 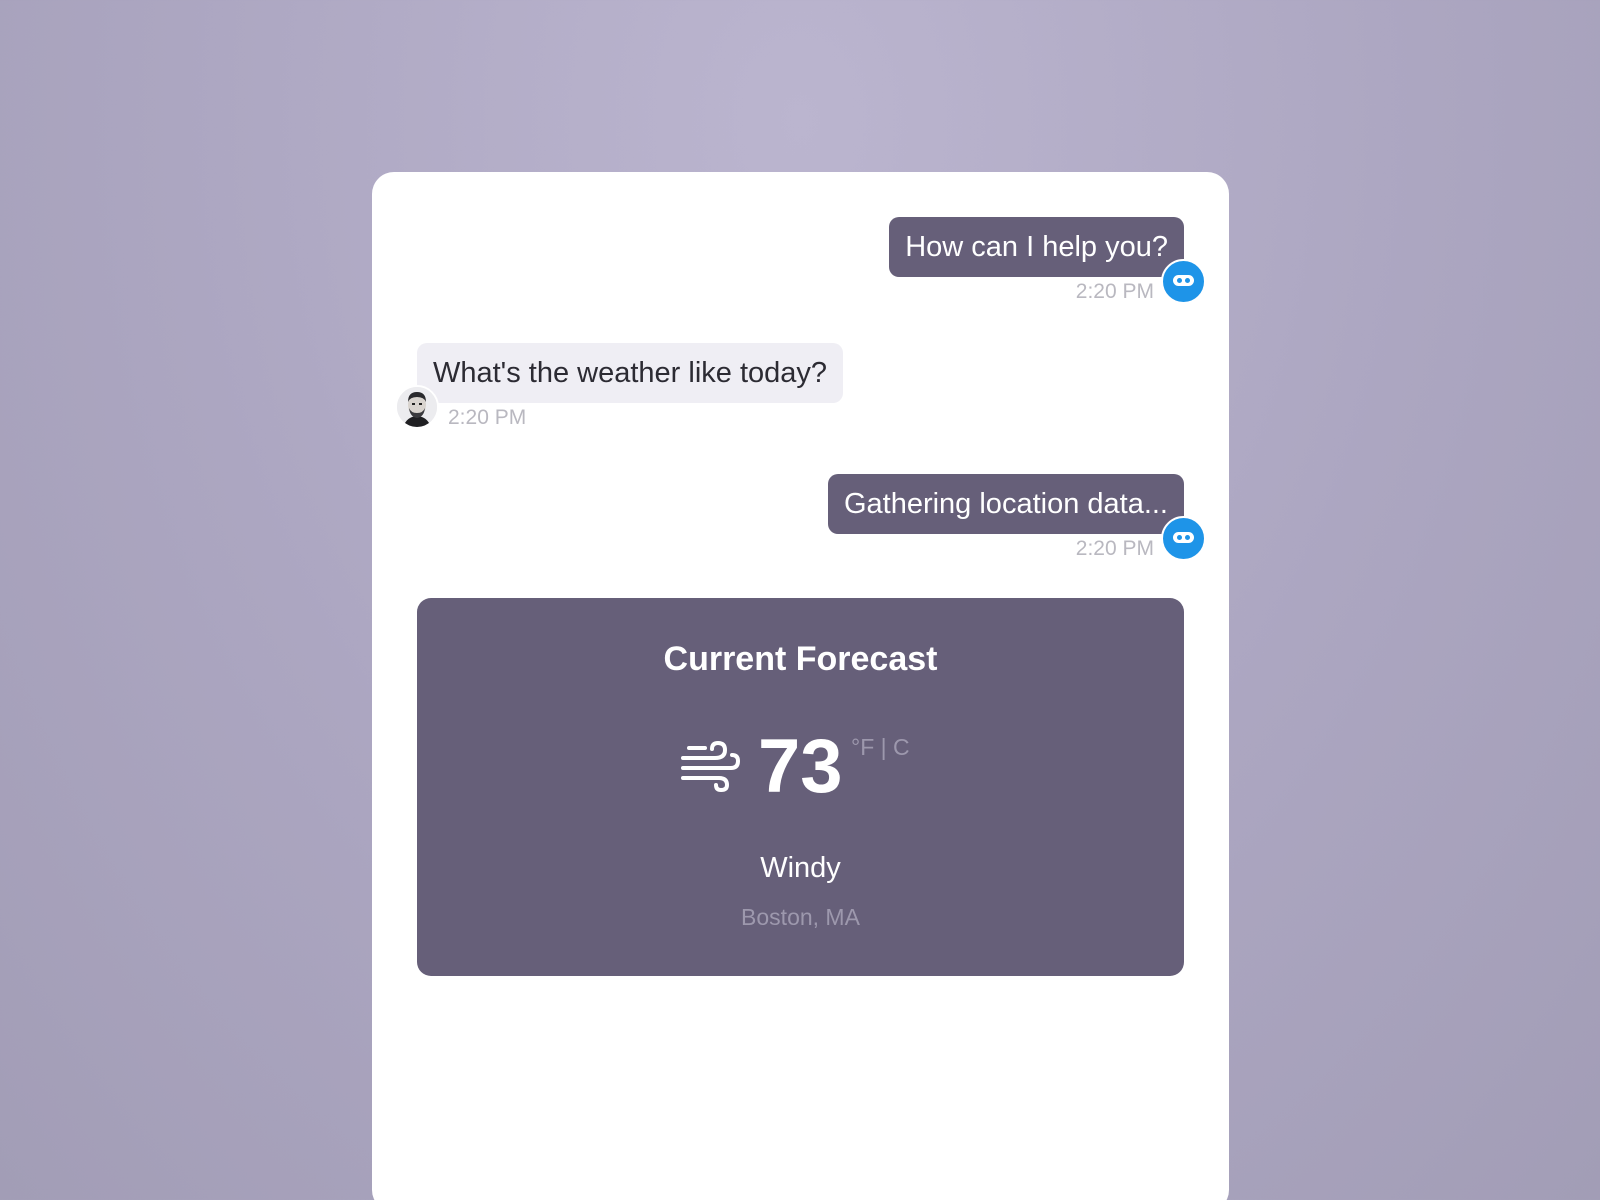 I want to click on temperature-row: 73 °F | C, so click(x=800, y=766).